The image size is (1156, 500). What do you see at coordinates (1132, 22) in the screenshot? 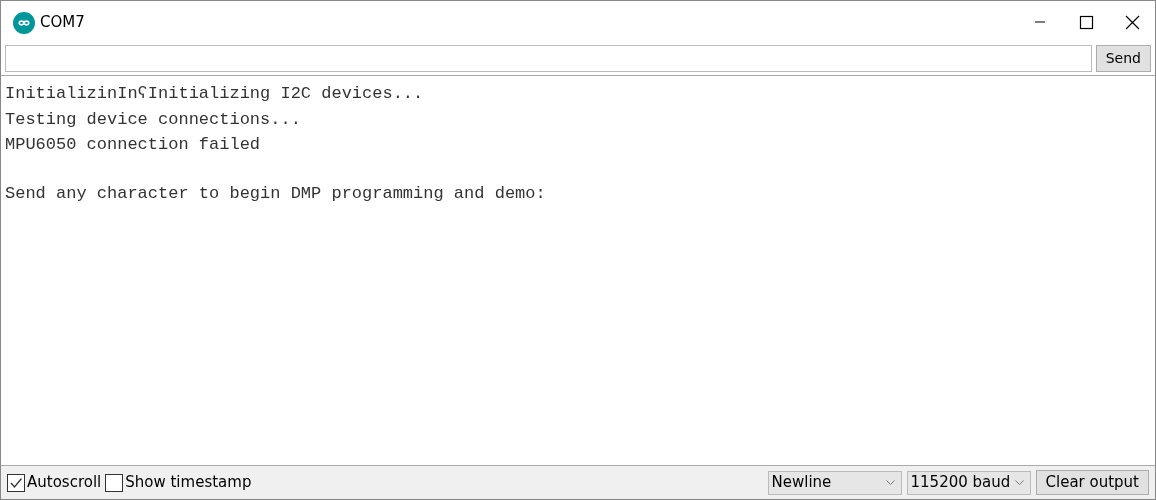
I see `close-icon` at bounding box center [1132, 22].